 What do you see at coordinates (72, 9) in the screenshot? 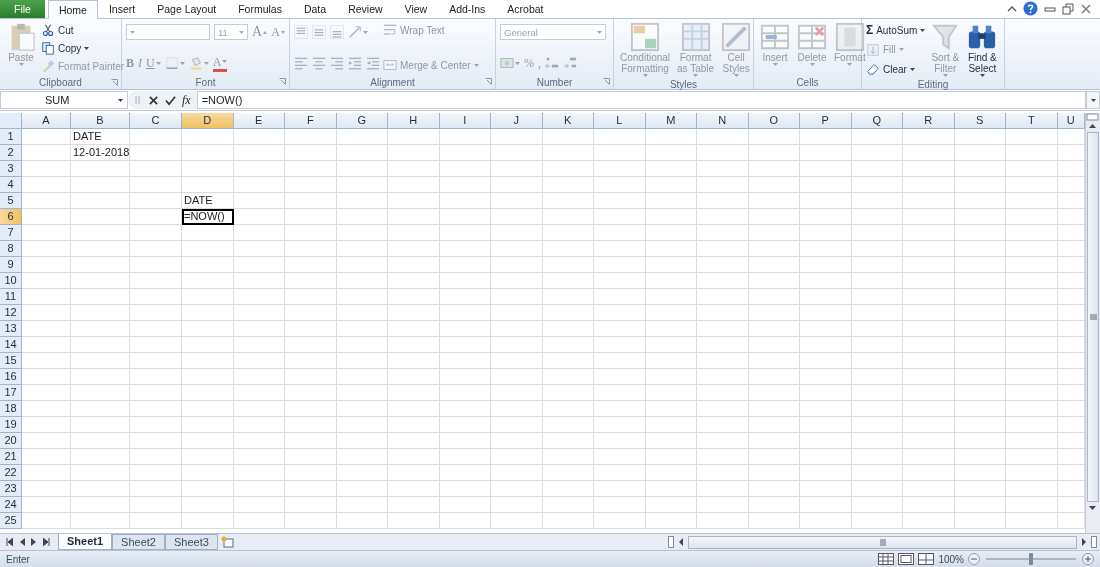
I see `ribbon-tab: Home` at bounding box center [72, 9].